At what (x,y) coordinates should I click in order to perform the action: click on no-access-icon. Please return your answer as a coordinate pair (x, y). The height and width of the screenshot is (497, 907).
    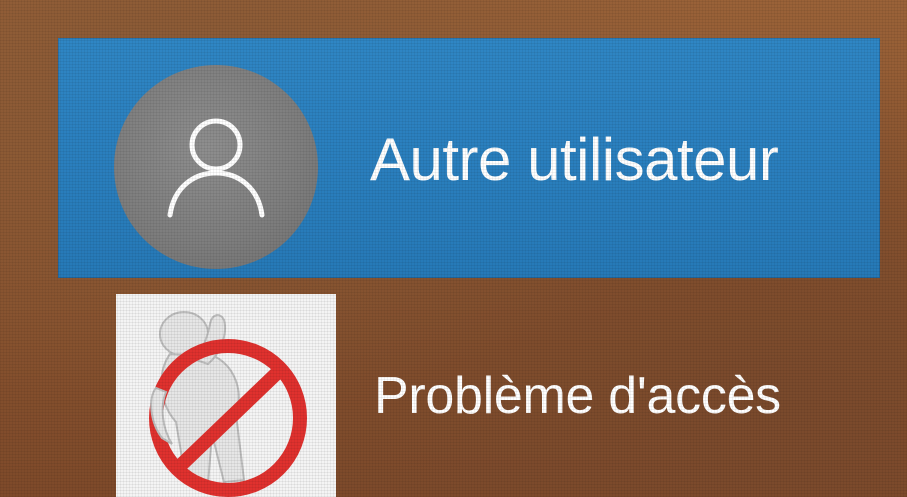
    Looking at the image, I should click on (228, 404).